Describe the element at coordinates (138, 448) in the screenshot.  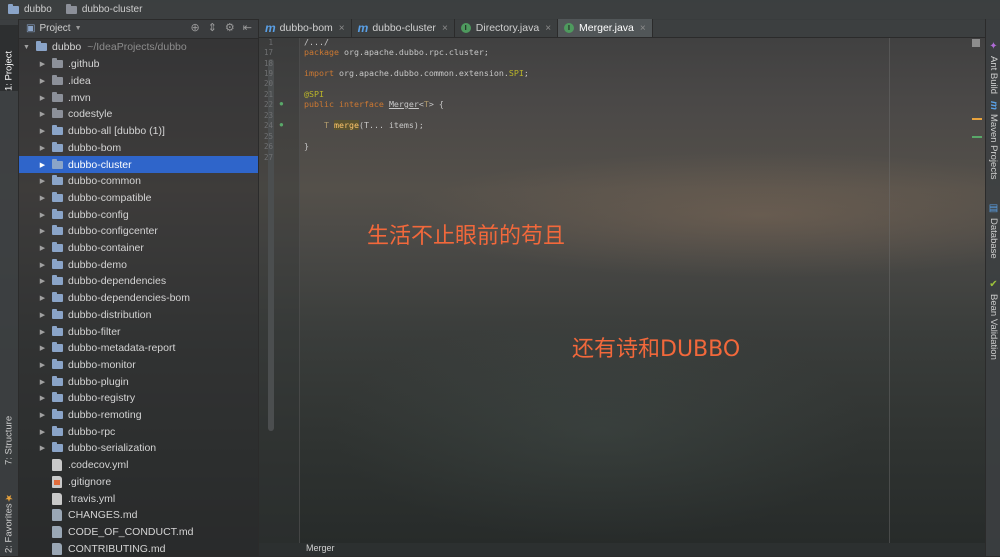
I see `tree-item: ▶ dubbo-serialization` at that location.